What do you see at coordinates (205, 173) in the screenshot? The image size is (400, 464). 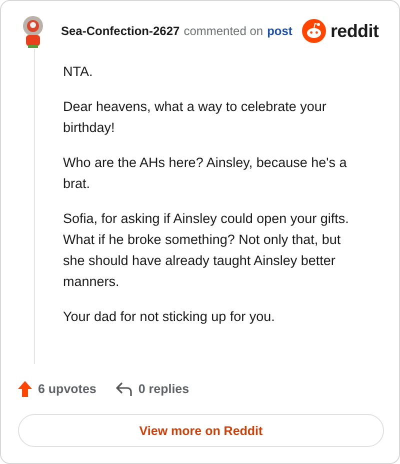 I see `comment-paragraph: Who are the AHs here? Ainsley, because he's a brat.` at bounding box center [205, 173].